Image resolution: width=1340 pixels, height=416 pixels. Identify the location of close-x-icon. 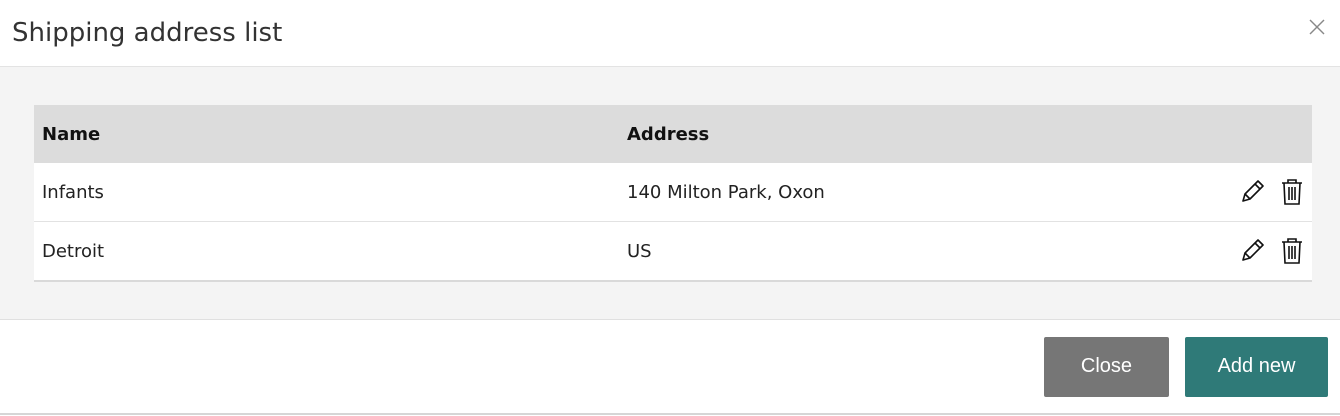
(1317, 27).